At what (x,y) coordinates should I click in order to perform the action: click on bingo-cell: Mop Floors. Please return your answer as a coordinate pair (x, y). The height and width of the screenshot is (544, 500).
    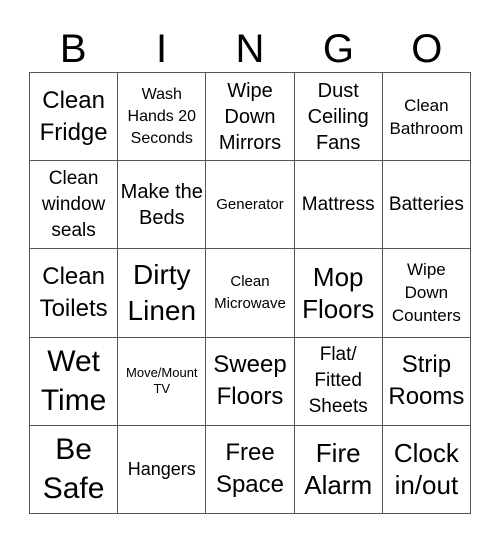
    Looking at the image, I should click on (338, 293).